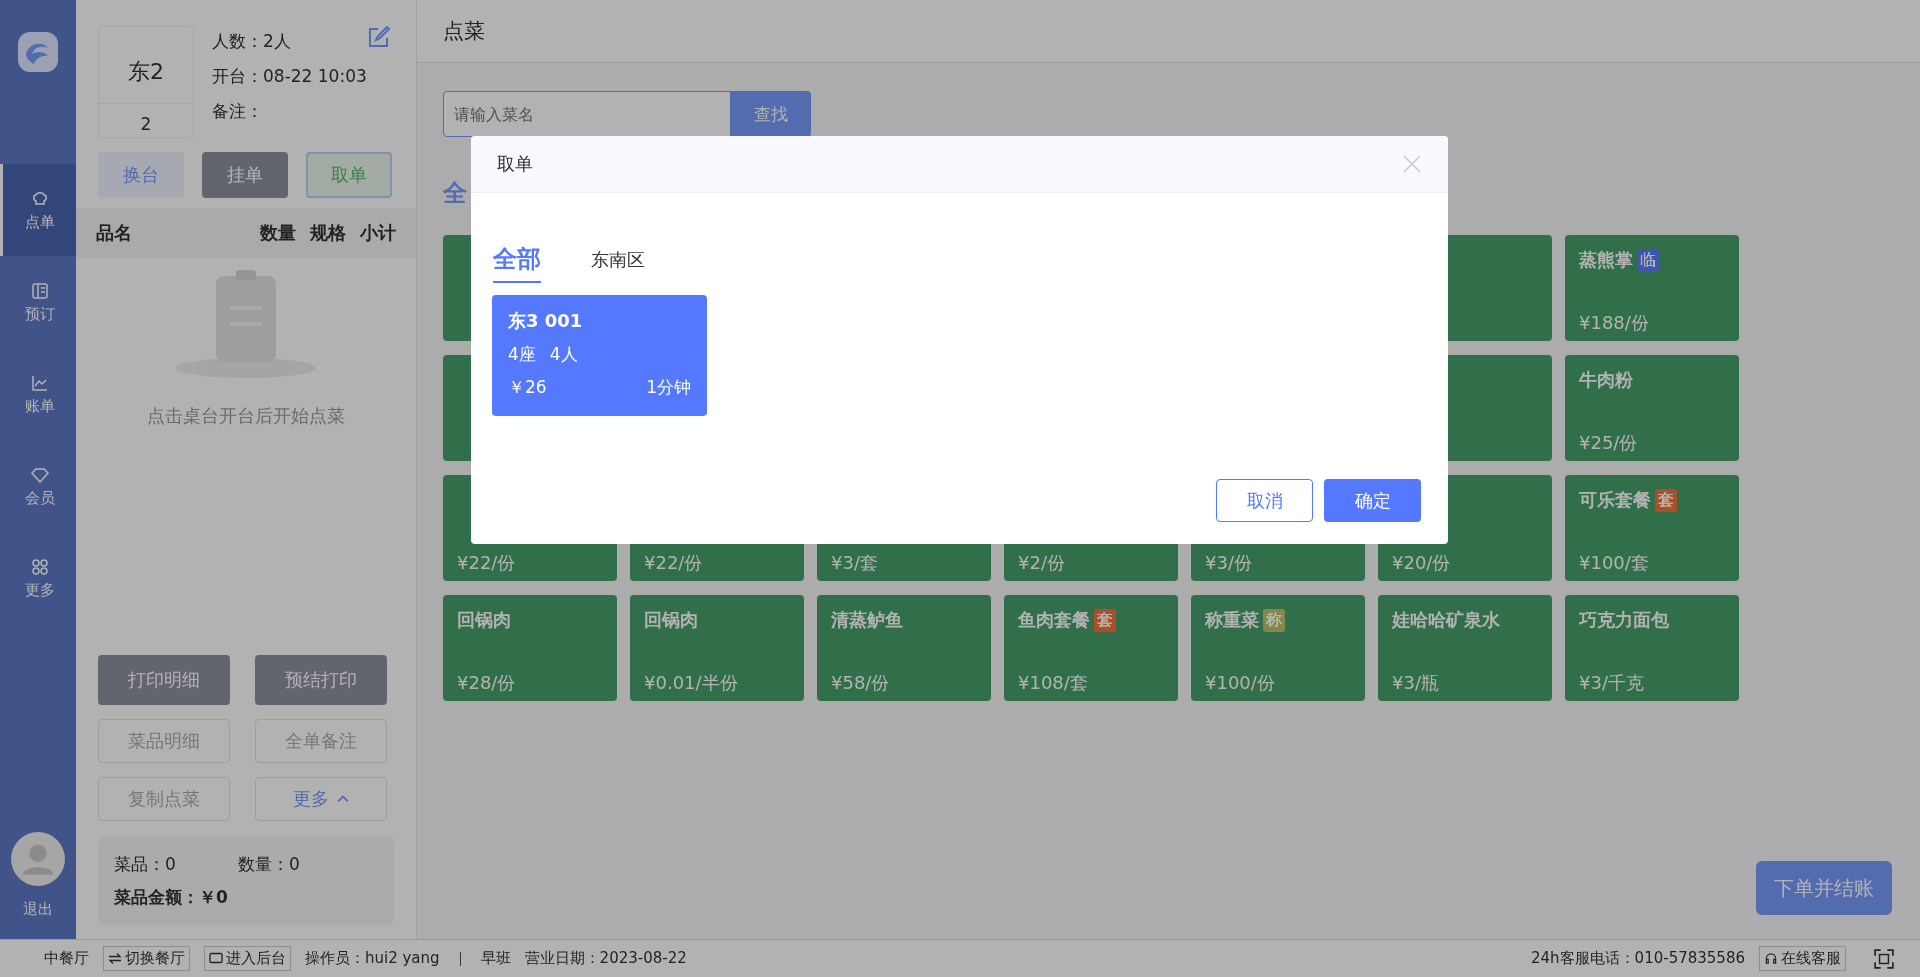 The image size is (1920, 977). Describe the element at coordinates (605, 958) in the screenshot. I see `business-date: 营业日期：2023-08-22` at that location.